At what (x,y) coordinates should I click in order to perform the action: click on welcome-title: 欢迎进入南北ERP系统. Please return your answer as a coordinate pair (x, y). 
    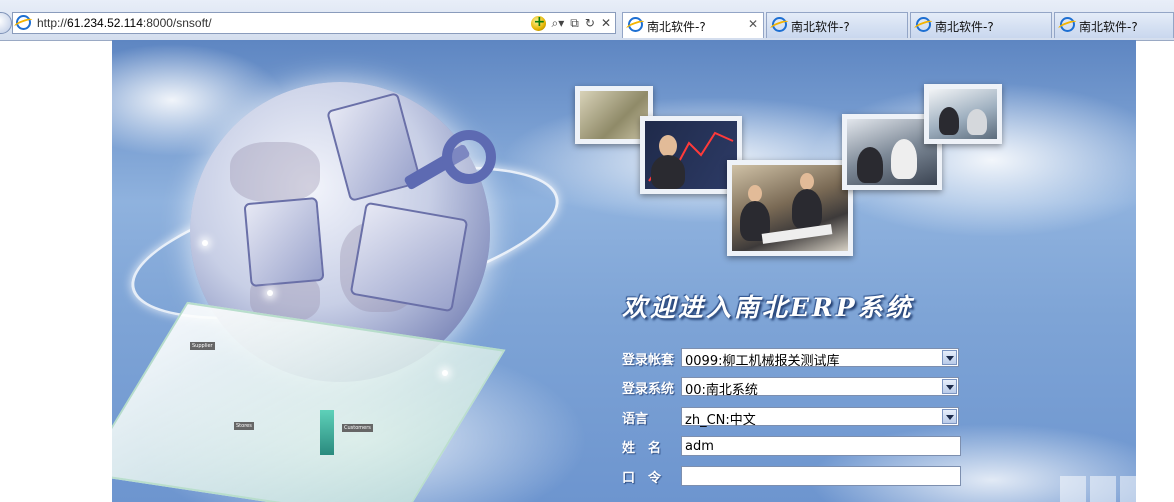
    Looking at the image, I should click on (768, 307).